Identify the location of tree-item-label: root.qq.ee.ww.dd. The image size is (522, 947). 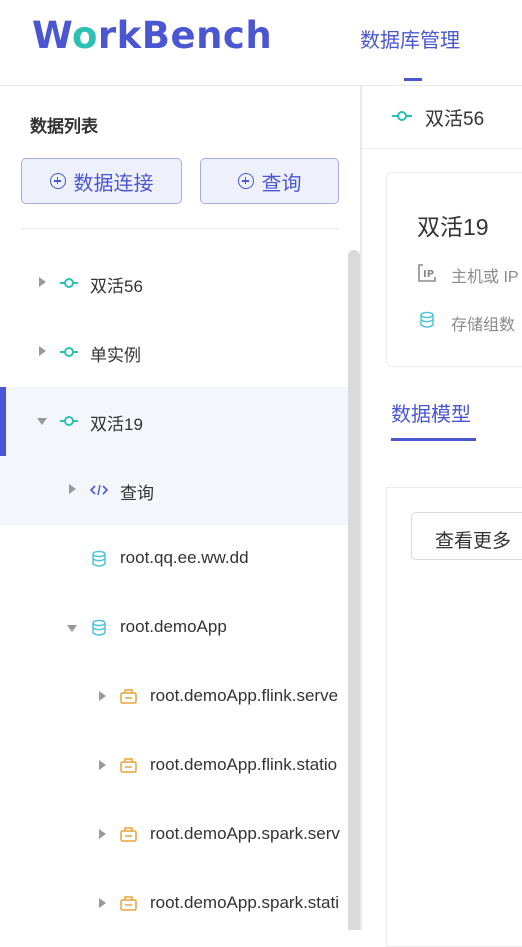
(184, 557).